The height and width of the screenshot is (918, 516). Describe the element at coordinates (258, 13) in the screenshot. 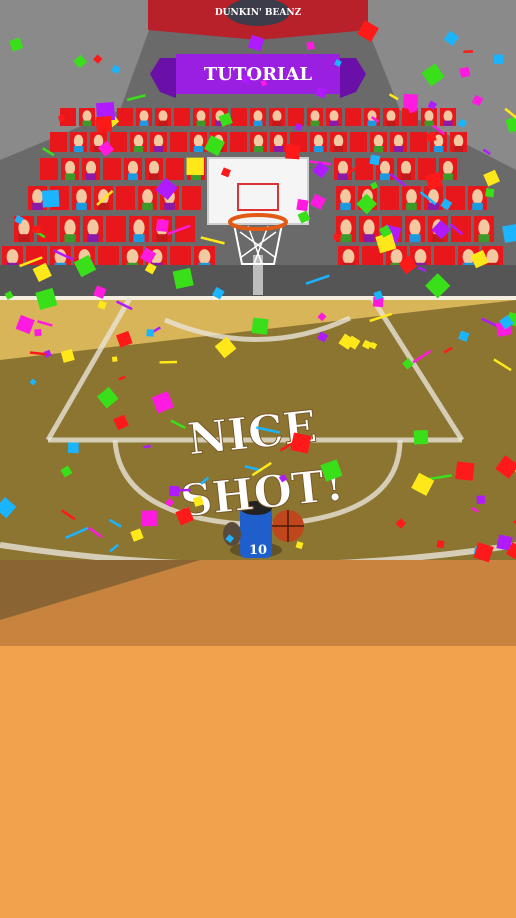

I see `sponsor-text: DUNKIN' BEANZ` at that location.